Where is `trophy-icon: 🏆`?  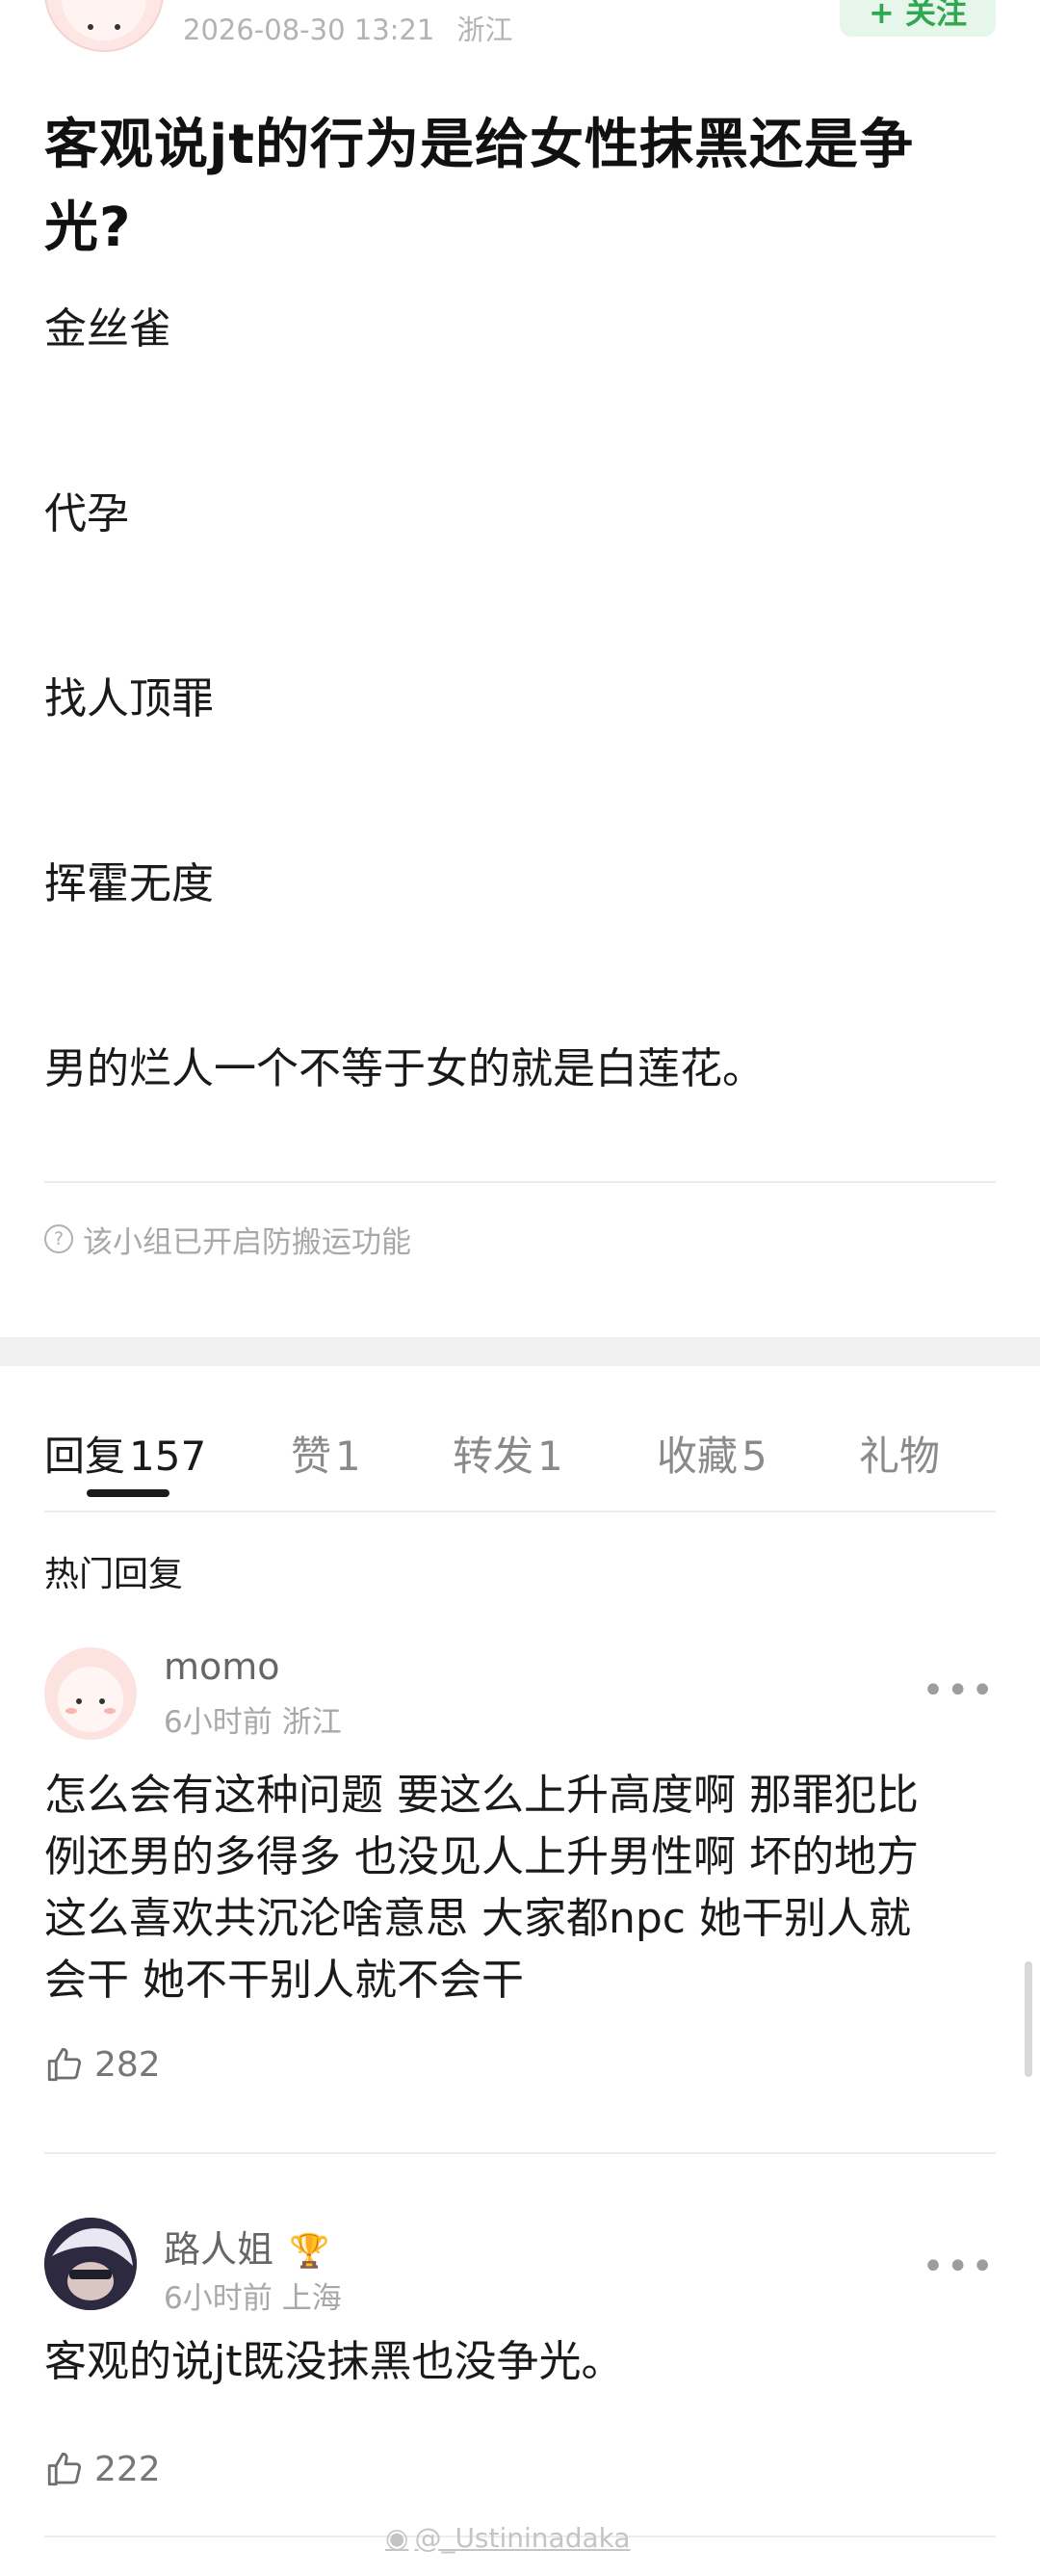 trophy-icon: 🏆 is located at coordinates (309, 2251).